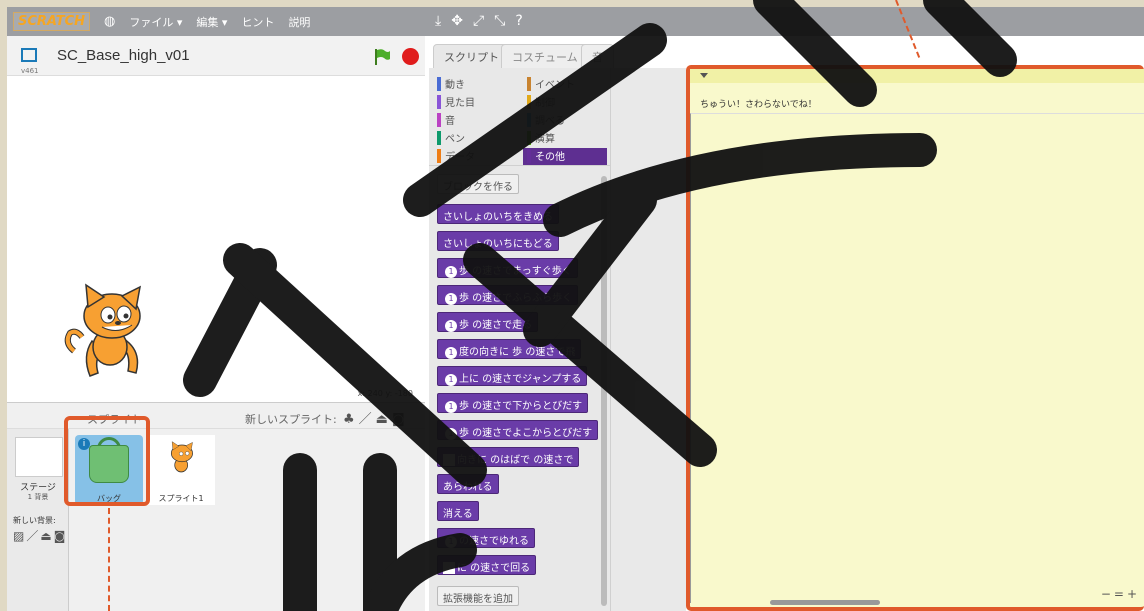 The height and width of the screenshot is (611, 1144). I want to click on menu-bar: SCRATCH ◍ ファイル ▾ 編集 ▾ ヒント 説明 ⤓ ✥ ⤢ ⤡ ?, so click(575, 21).